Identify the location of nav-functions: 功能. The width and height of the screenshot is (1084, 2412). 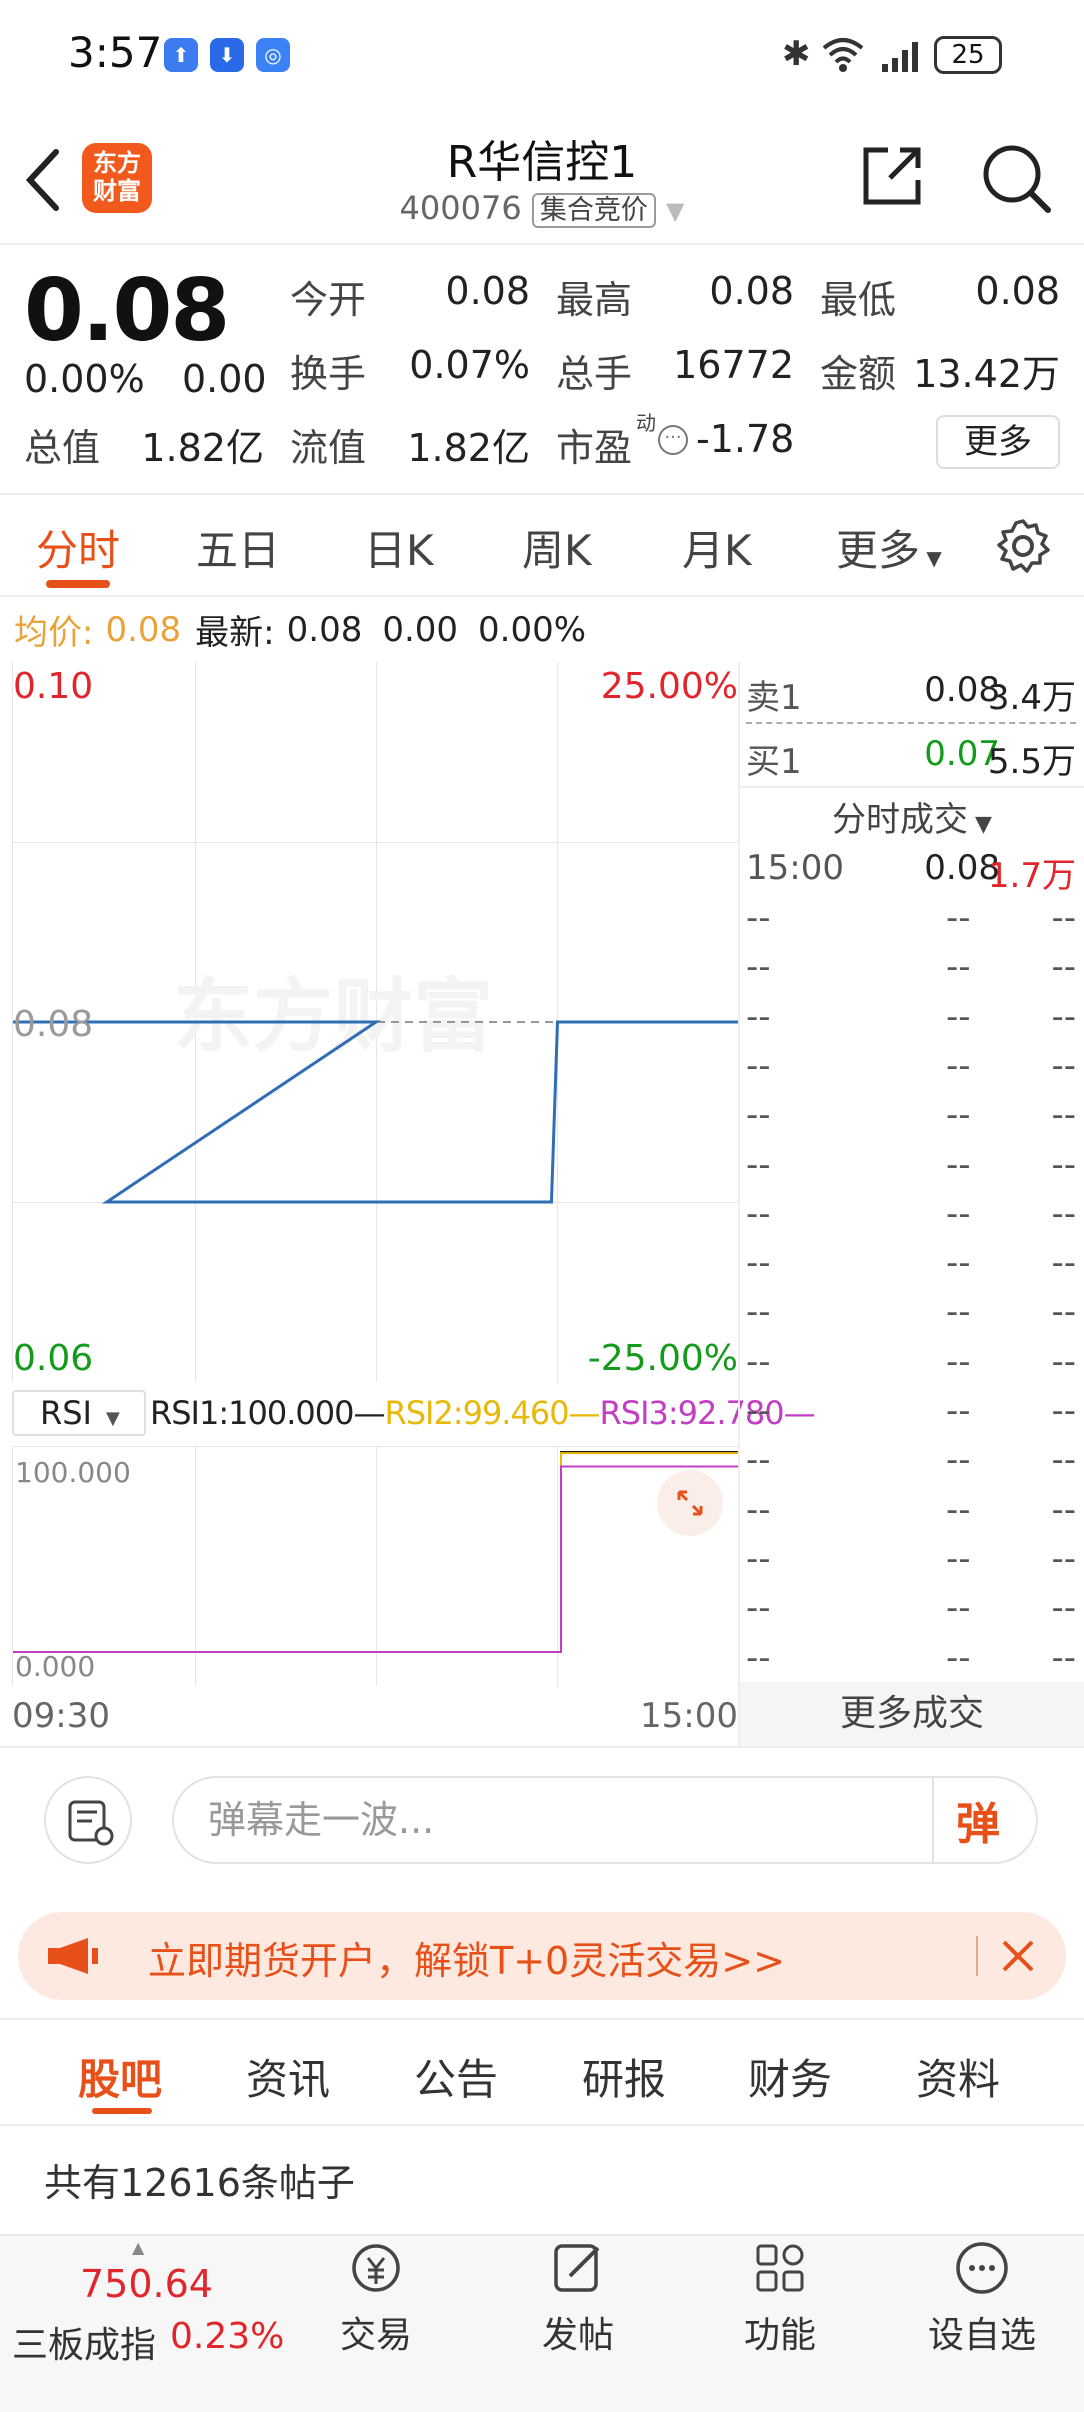
(780, 2299).